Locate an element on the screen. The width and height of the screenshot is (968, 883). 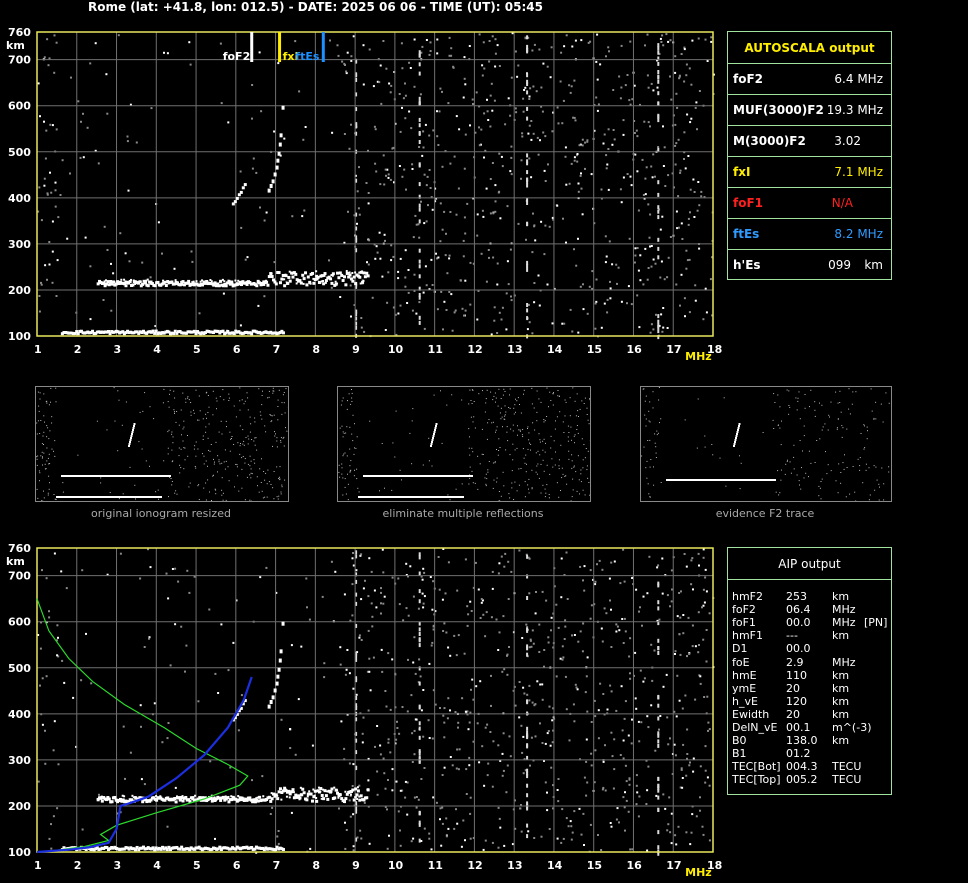
aip-label: ymE is located at coordinates (744, 688).